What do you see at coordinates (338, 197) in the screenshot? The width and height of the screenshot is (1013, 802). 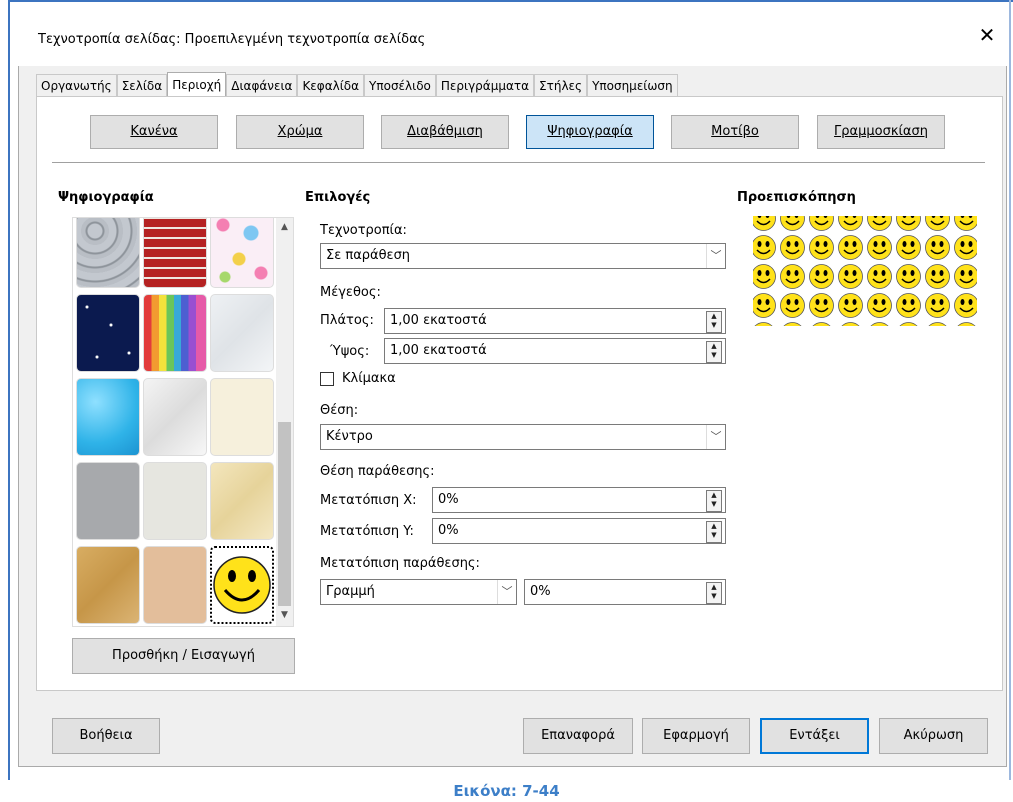 I see `options-header: Επιλογές` at bounding box center [338, 197].